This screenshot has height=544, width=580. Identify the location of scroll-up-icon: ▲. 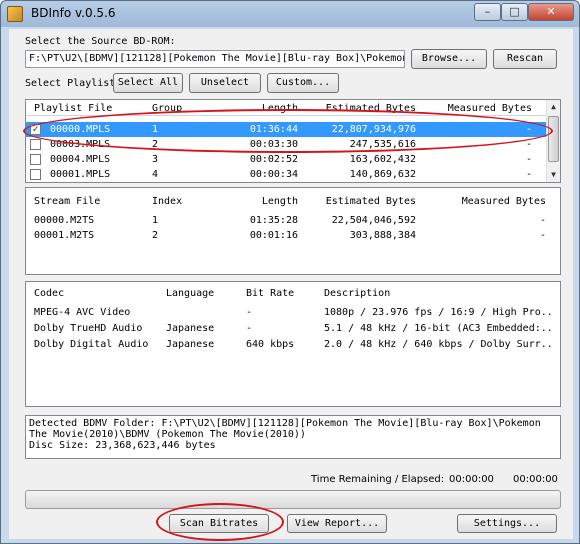
(553, 107).